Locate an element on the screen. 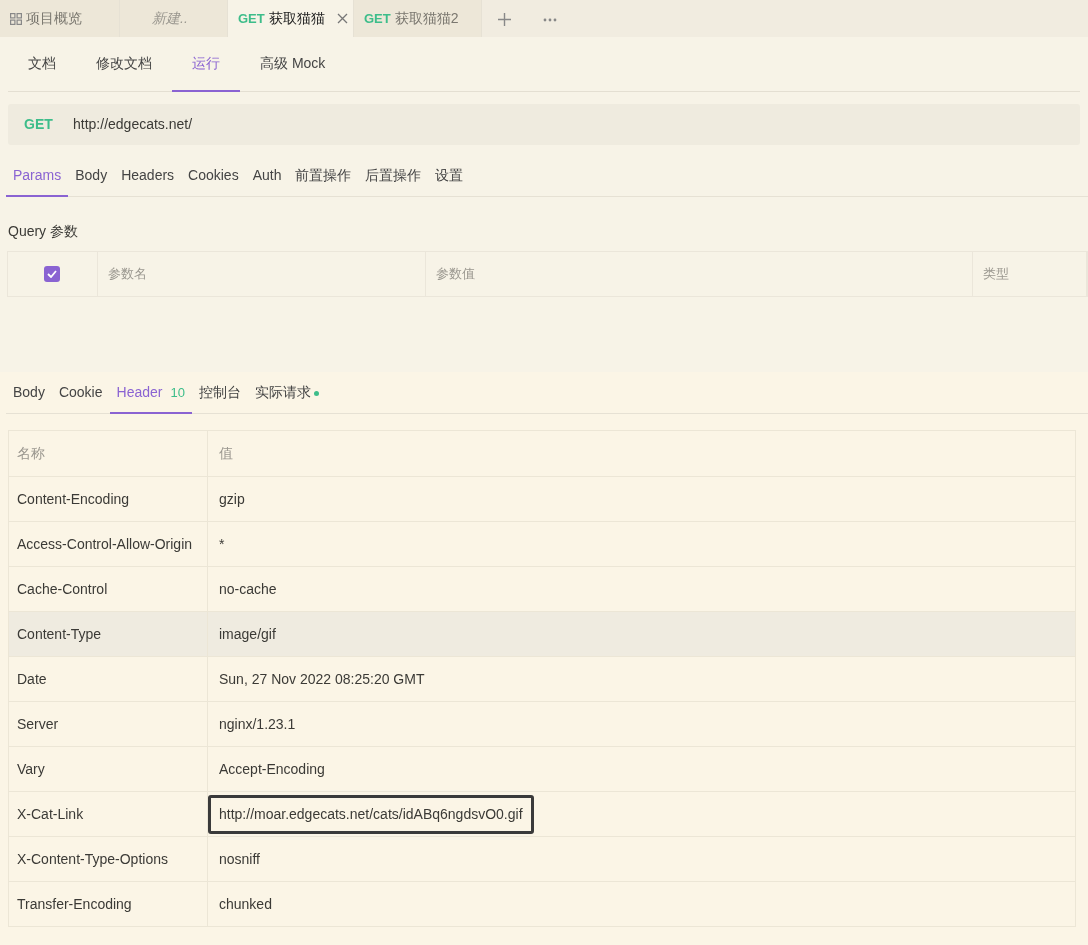 The height and width of the screenshot is (945, 1088). header-name: Content-Type is located at coordinates (59, 634).